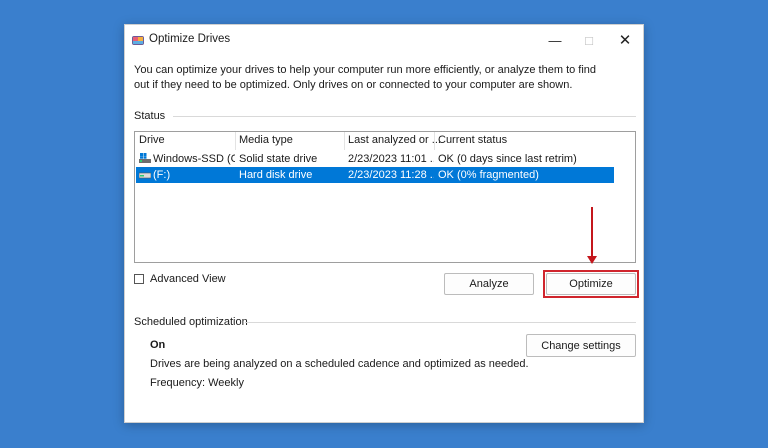 Image resolution: width=768 pixels, height=448 pixels. What do you see at coordinates (145, 158) in the screenshot?
I see `ssd-drive-icon` at bounding box center [145, 158].